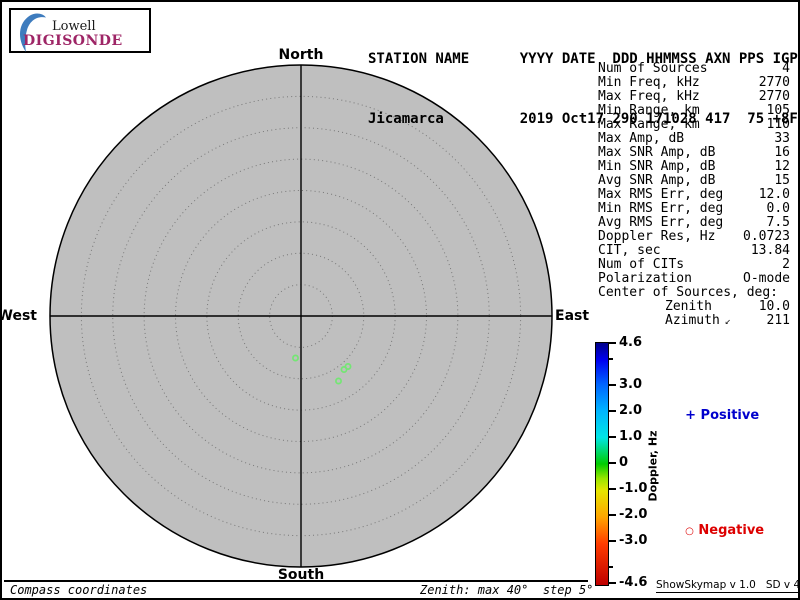 This screenshot has width=800, height=600. Describe the element at coordinates (653, 68) in the screenshot. I see `stat-label: Num of Sources` at that location.